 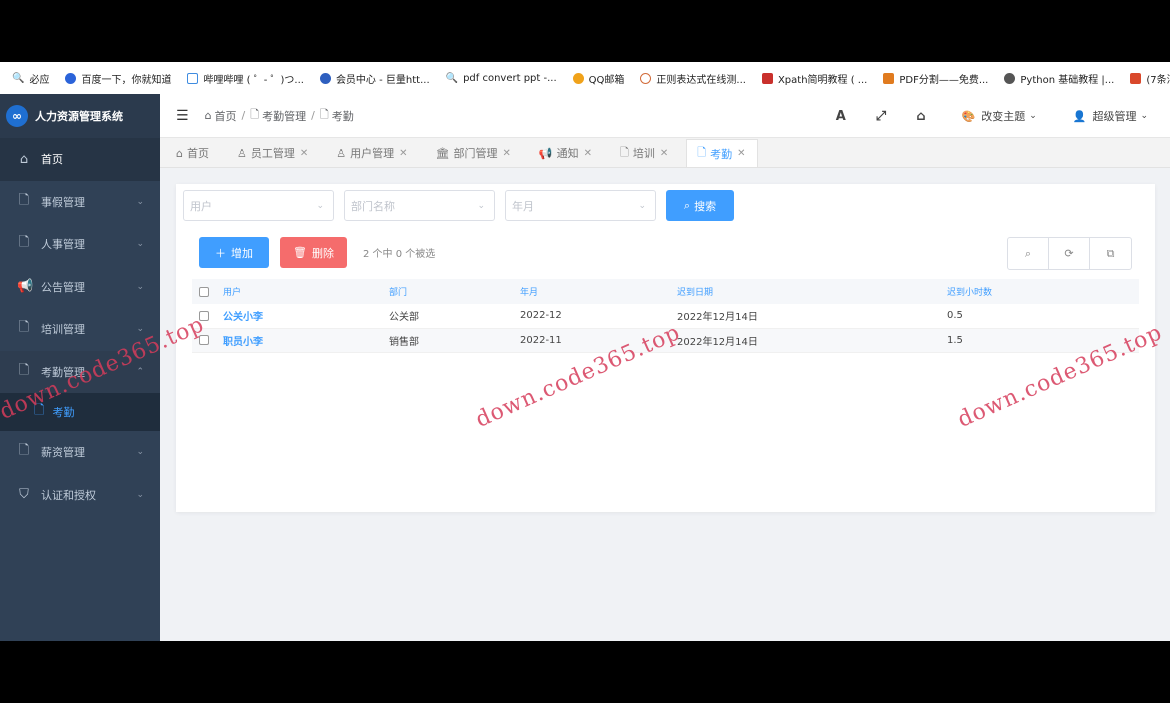 I want to click on month-select: 年月 ⌄, so click(x=580, y=205).